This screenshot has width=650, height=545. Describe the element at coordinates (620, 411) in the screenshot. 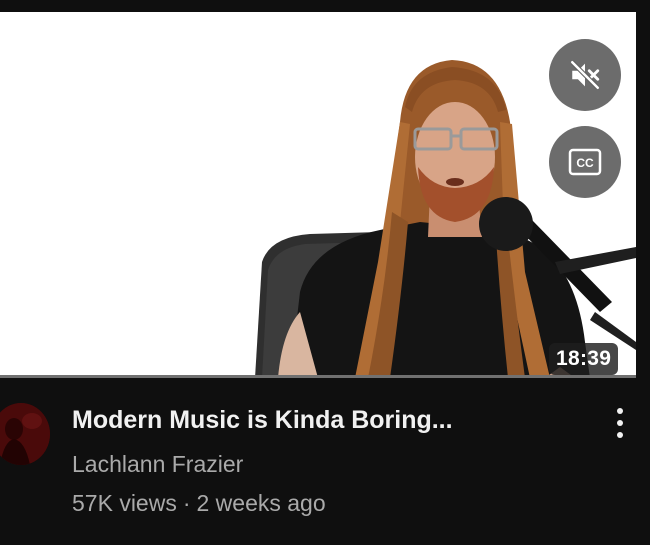

I see `more-vert-icon` at that location.